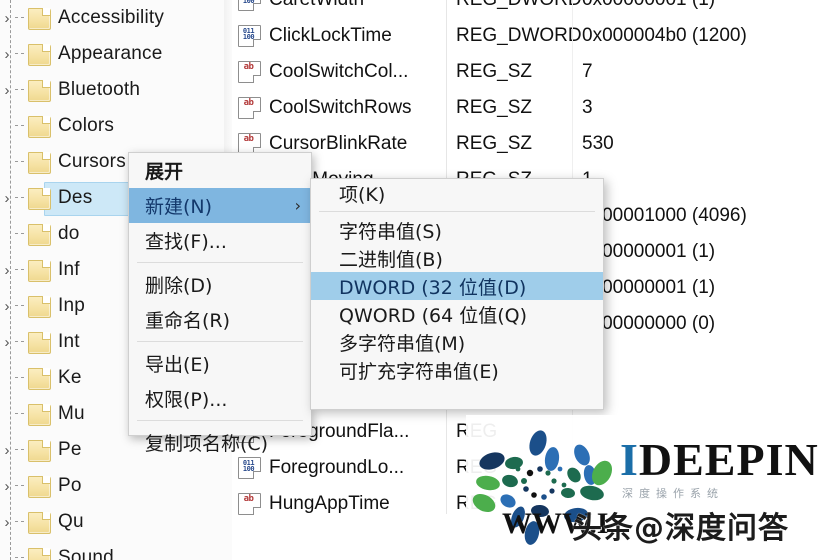 This screenshot has height=560, width=836. Describe the element at coordinates (598, 143) in the screenshot. I see `value-data: 530` at that location.